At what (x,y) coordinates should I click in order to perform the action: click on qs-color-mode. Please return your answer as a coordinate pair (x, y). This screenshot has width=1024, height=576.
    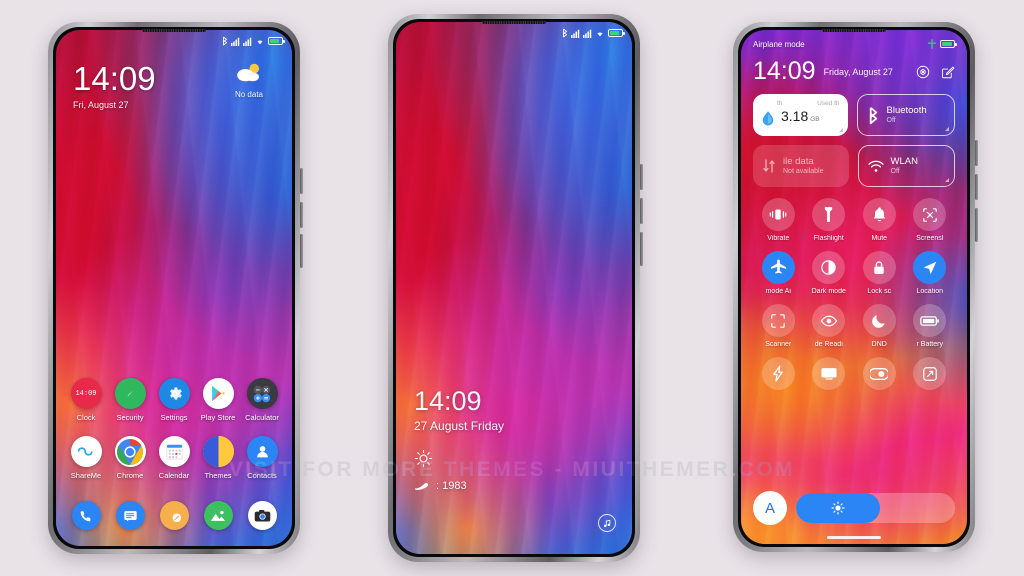
    Looking at the image, I should click on (879, 375).